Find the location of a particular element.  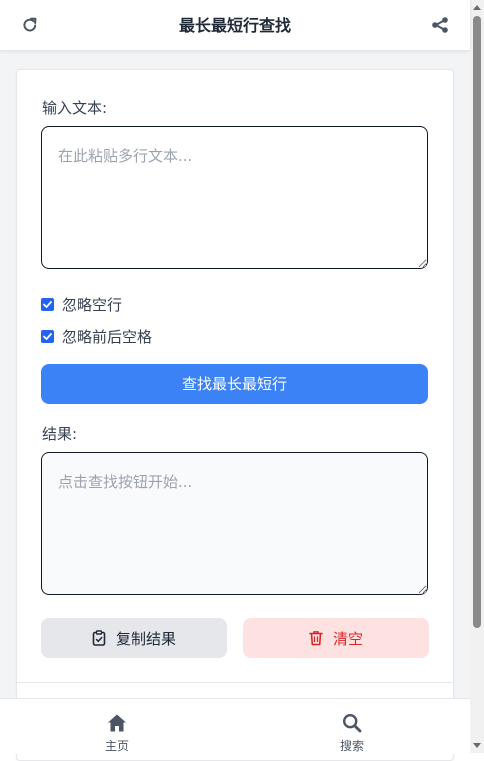

scroll-up-arrow-icon is located at coordinates (477, 7).